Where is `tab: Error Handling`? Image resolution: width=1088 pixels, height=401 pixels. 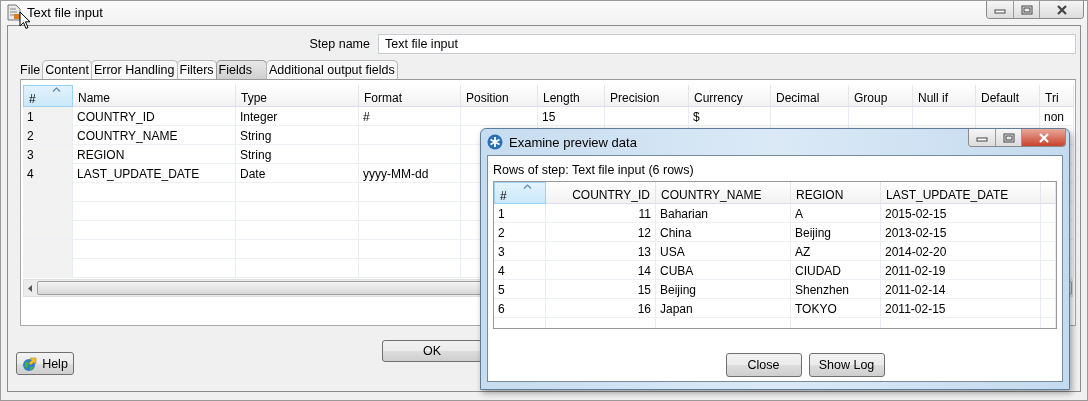
tab: Error Handling is located at coordinates (134, 69).